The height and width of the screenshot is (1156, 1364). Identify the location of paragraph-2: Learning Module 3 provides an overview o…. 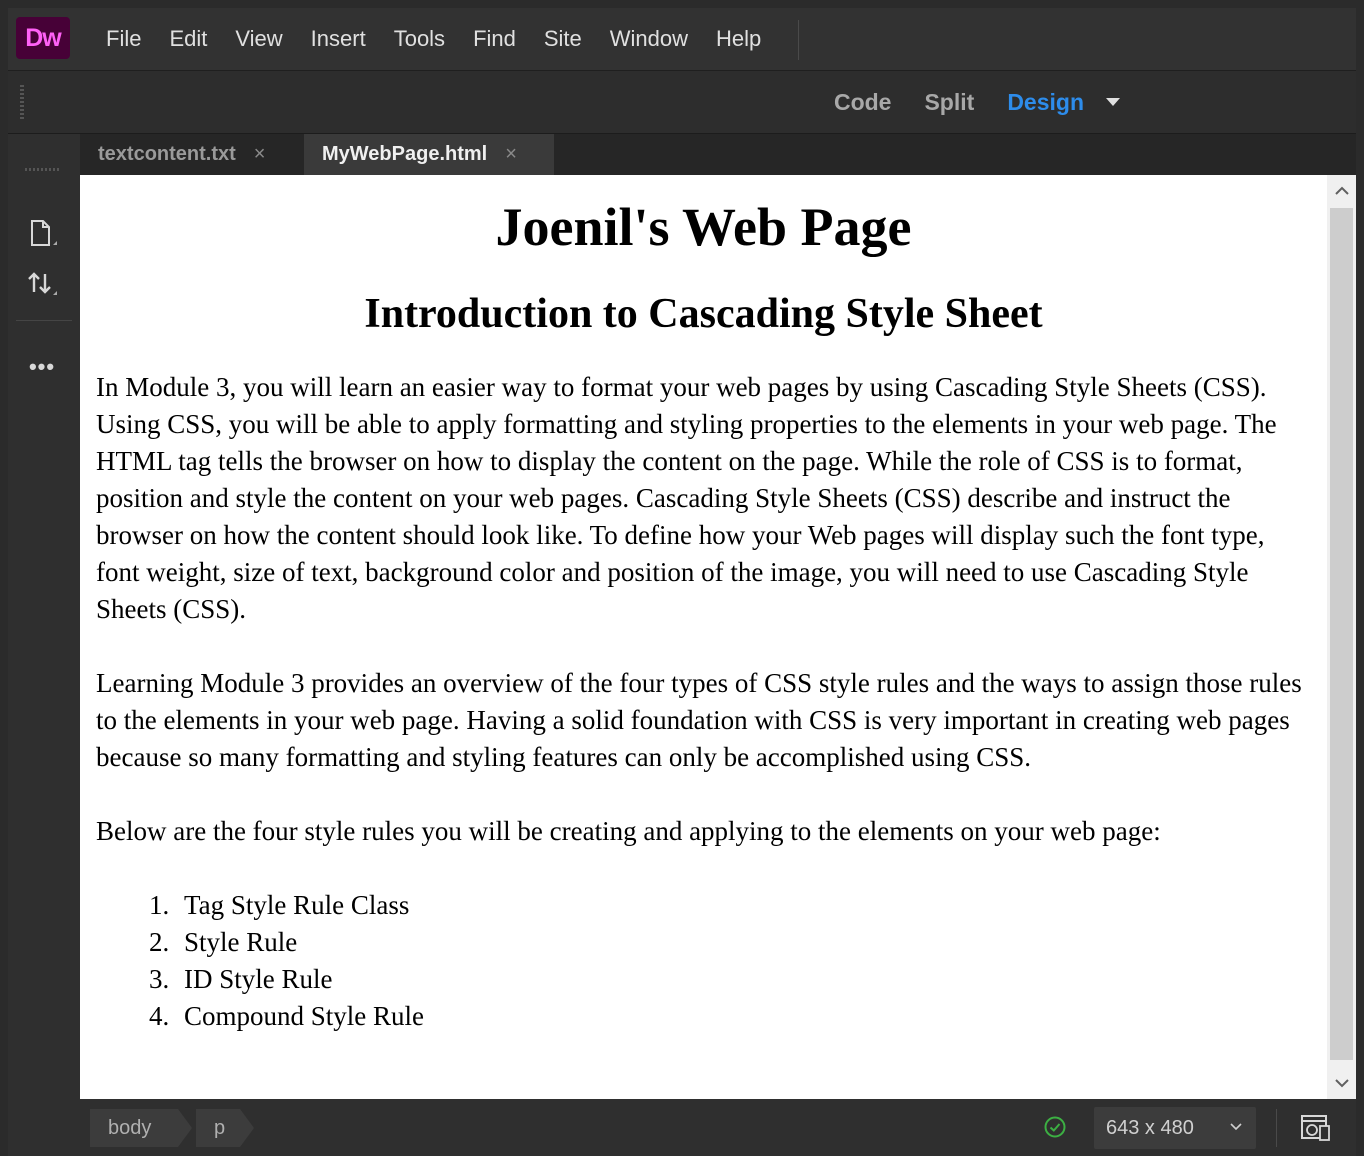
(703, 720).